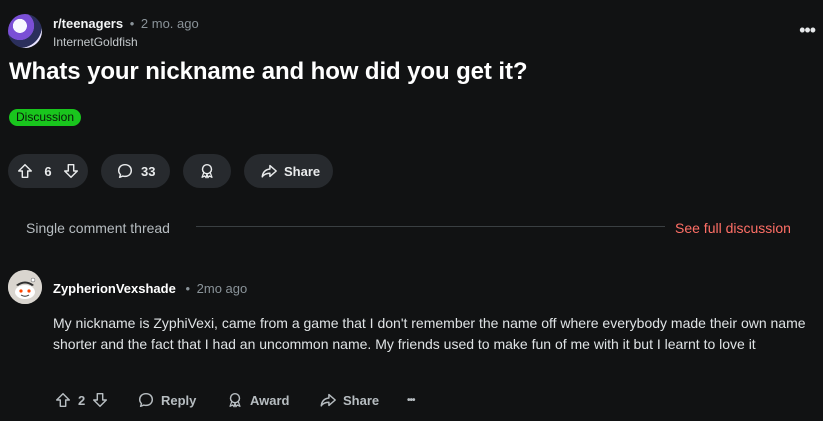 This screenshot has width=823, height=421. Describe the element at coordinates (25, 31) in the screenshot. I see `subreddit-avatar` at that location.